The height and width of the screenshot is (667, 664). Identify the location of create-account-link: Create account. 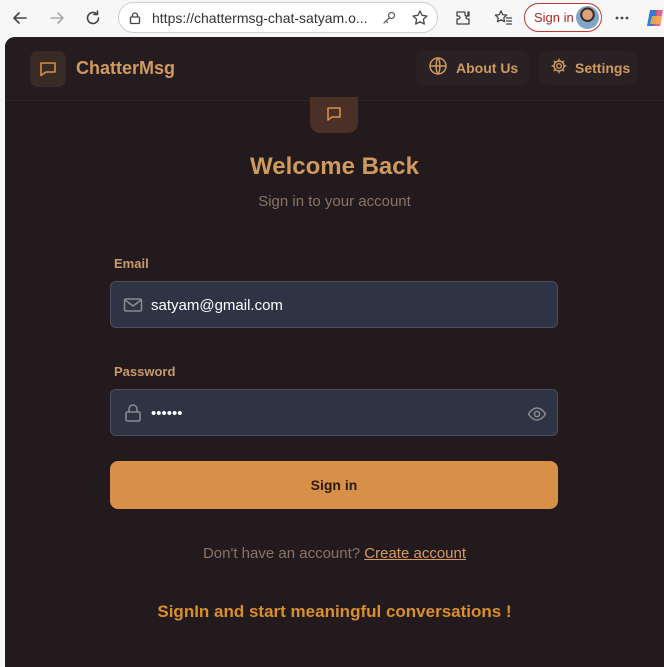
(415, 553).